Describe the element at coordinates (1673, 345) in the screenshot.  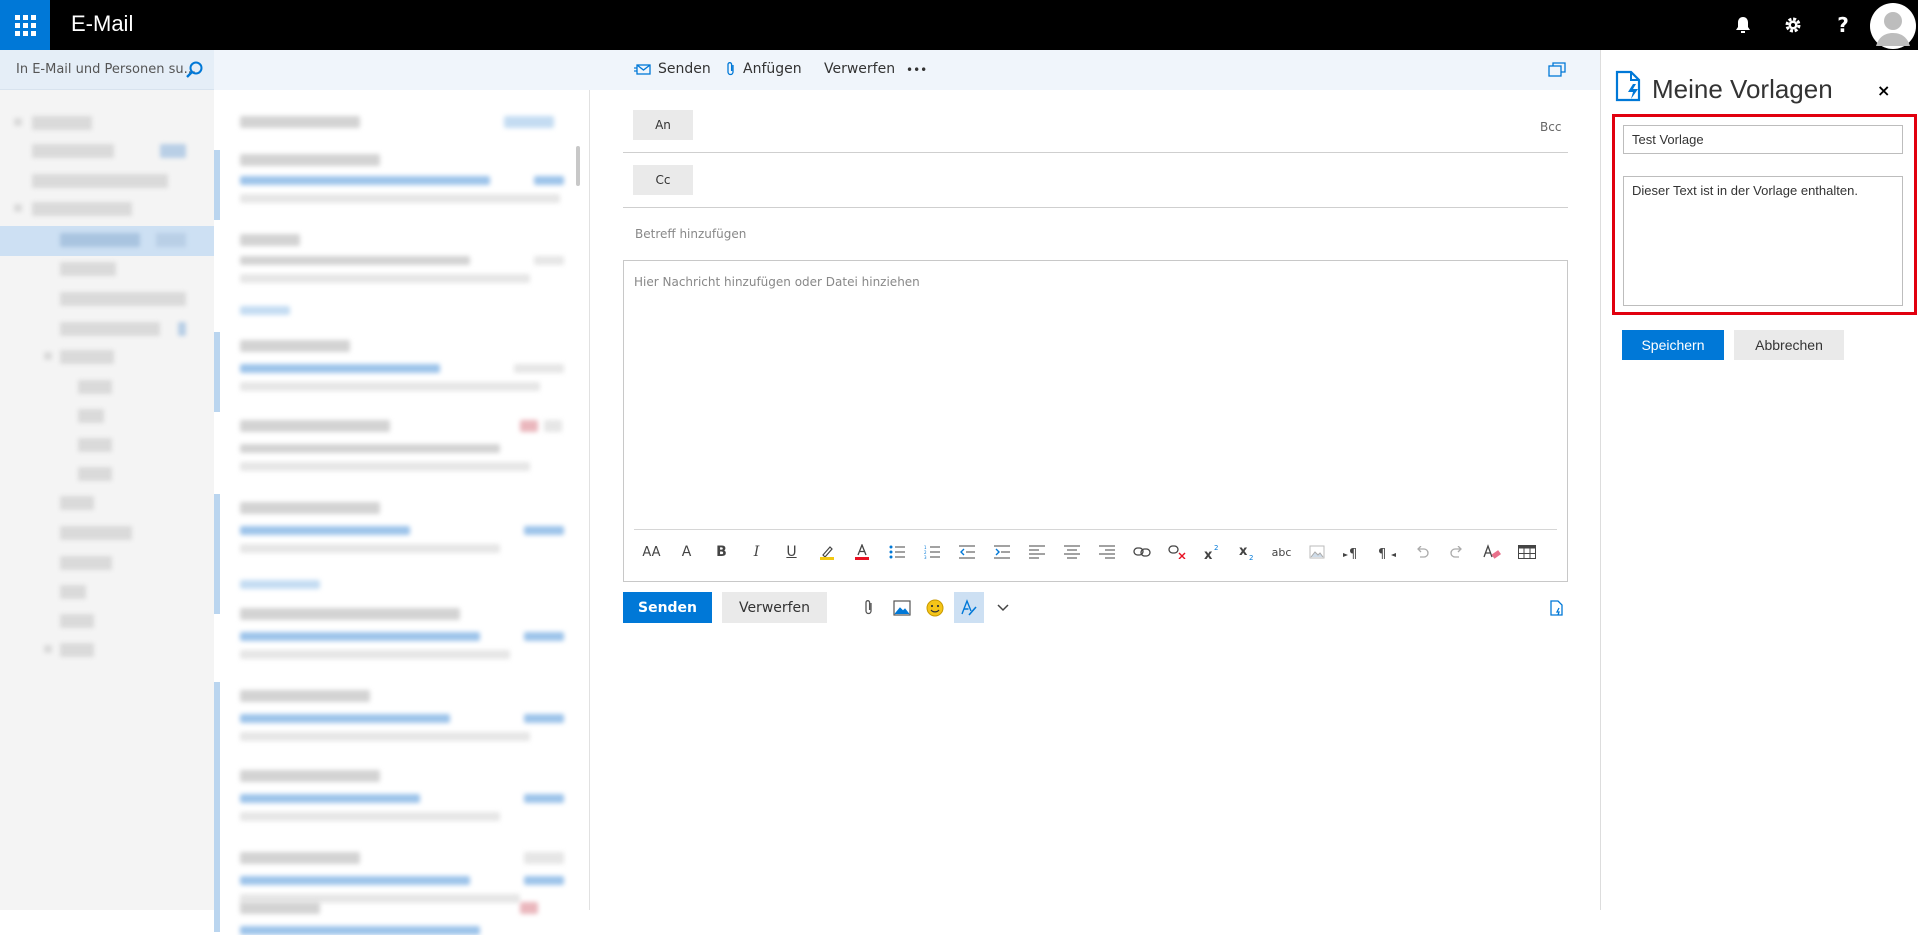
I see `save-button: Speichern` at that location.